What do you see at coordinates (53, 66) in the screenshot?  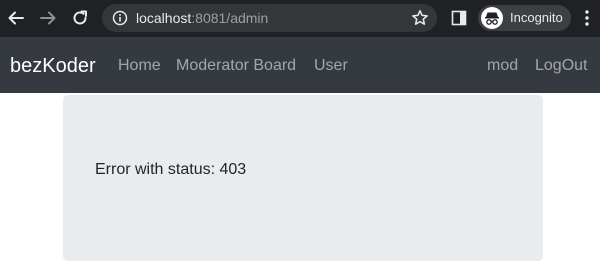 I see `brand-logo: bezKoder` at bounding box center [53, 66].